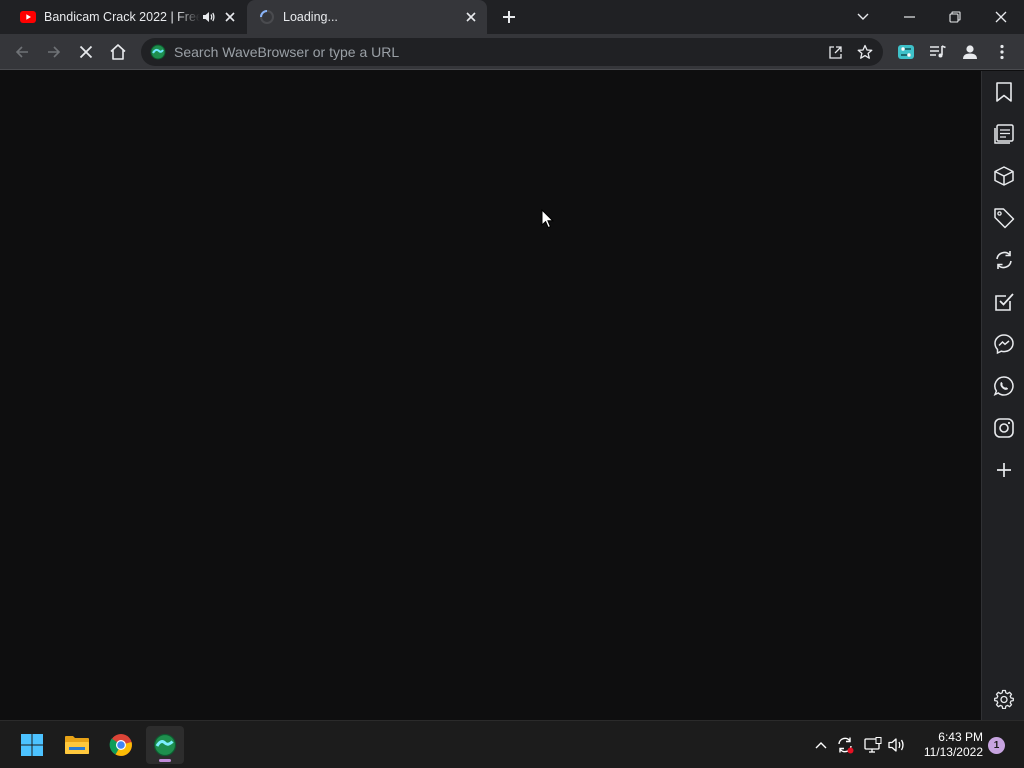 This screenshot has height=768, width=1024. What do you see at coordinates (122, 17) in the screenshot?
I see `tab-title: Bandicam Crack 2022 | Free Download` at bounding box center [122, 17].